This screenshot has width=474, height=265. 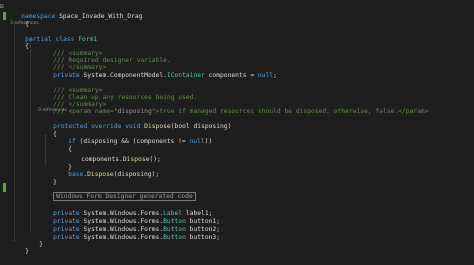 What do you see at coordinates (76, 174) in the screenshot?
I see `keyword-base: base` at bounding box center [76, 174].